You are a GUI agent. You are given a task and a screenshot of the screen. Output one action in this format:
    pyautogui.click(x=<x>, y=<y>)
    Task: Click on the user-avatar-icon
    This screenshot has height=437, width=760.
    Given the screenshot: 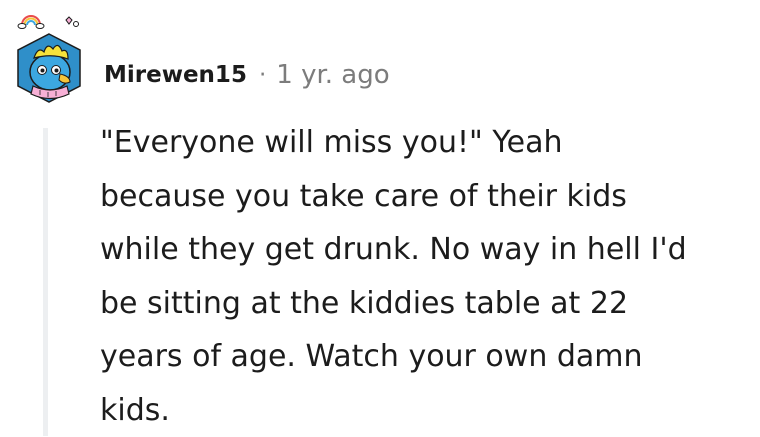 What is the action you would take?
    pyautogui.click(x=49, y=59)
    